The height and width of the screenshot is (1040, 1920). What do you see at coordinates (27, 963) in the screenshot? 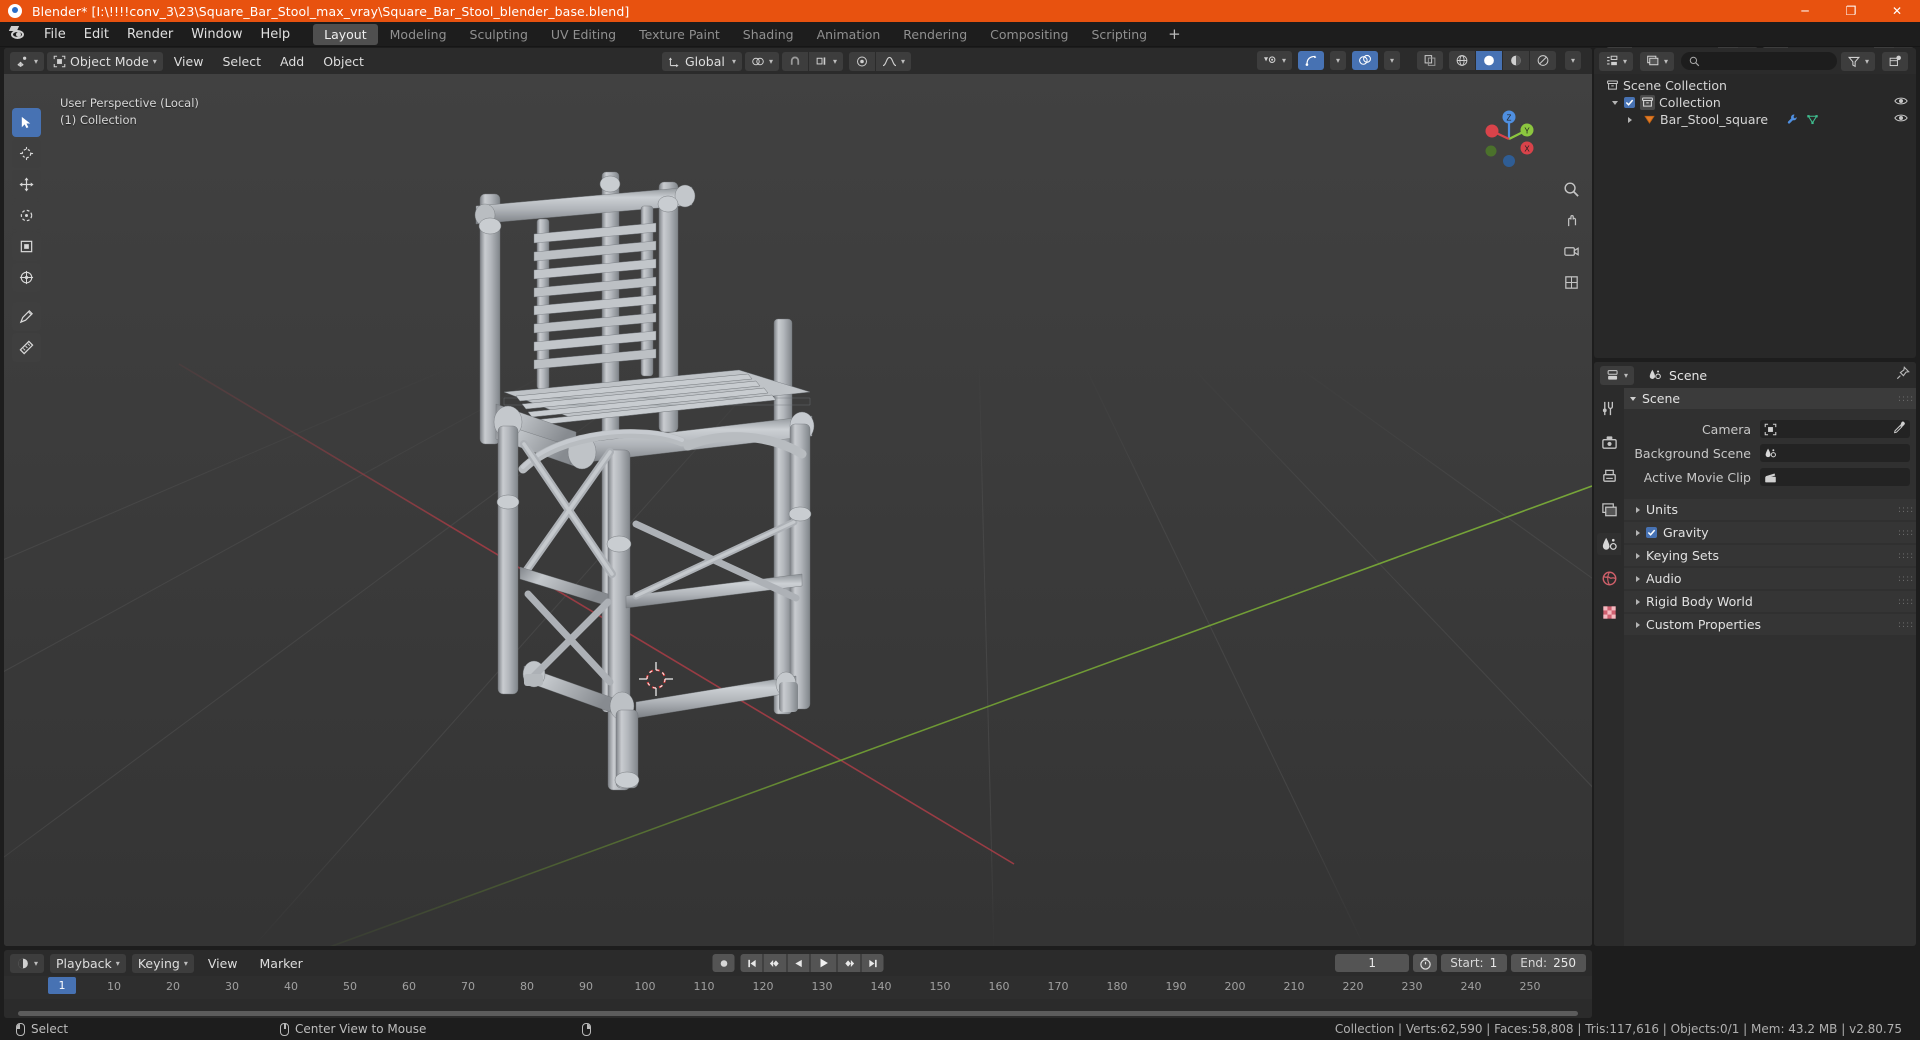
I see `timeline-editor-type-button: ▾` at bounding box center [27, 963].